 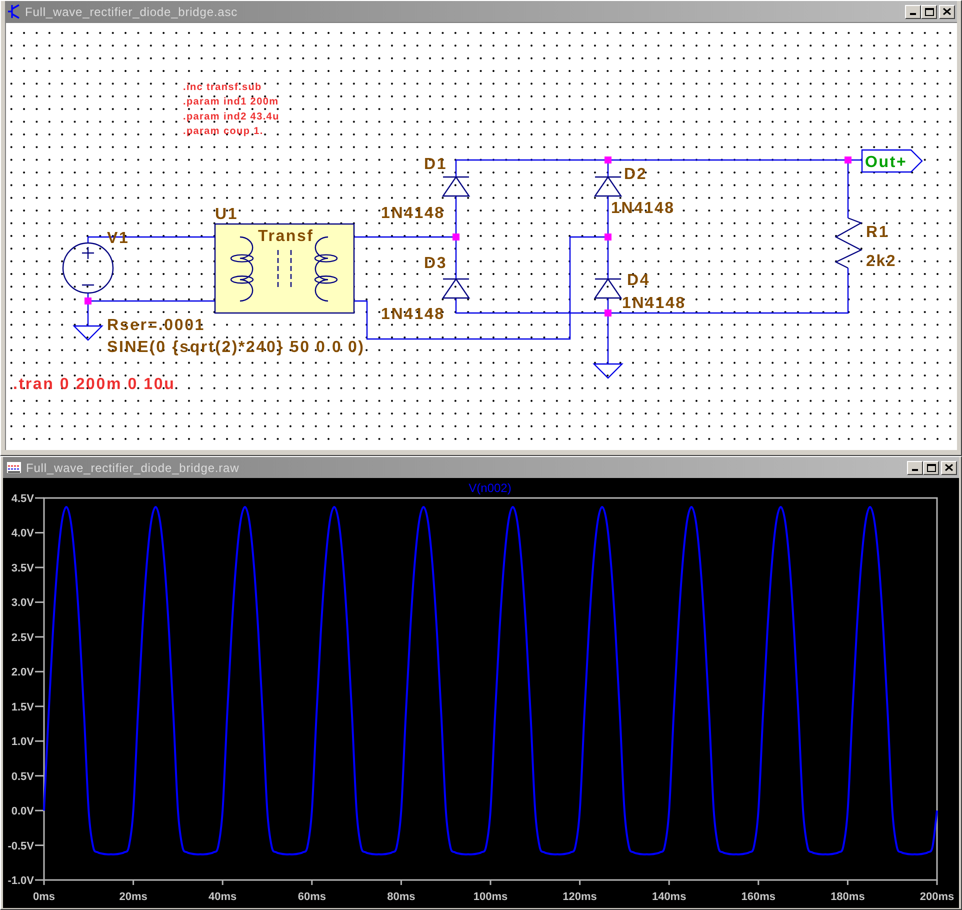 What do you see at coordinates (14, 11) in the screenshot?
I see `transistor-icon` at bounding box center [14, 11].